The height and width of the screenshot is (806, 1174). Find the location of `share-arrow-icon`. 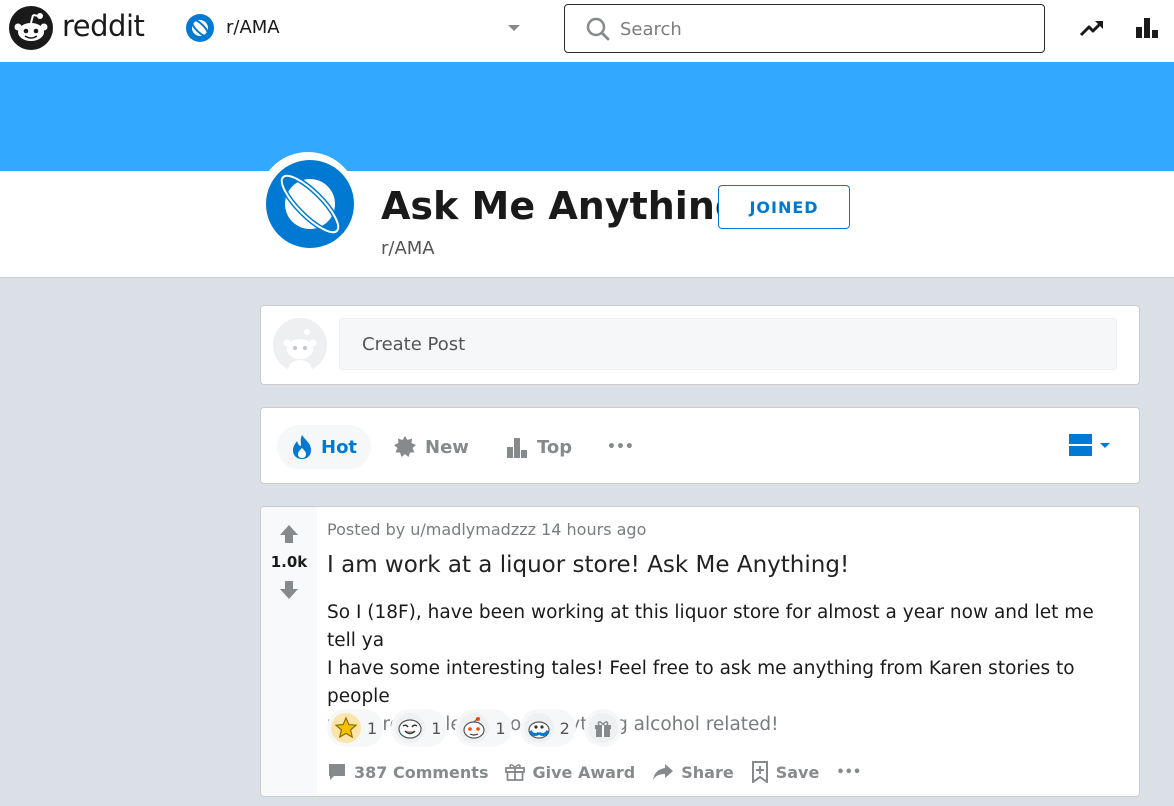

share-arrow-icon is located at coordinates (663, 772).